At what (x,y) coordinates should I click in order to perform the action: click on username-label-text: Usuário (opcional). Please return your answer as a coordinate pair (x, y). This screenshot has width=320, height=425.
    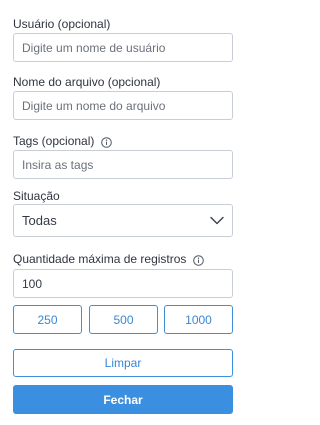
    Looking at the image, I should click on (62, 24).